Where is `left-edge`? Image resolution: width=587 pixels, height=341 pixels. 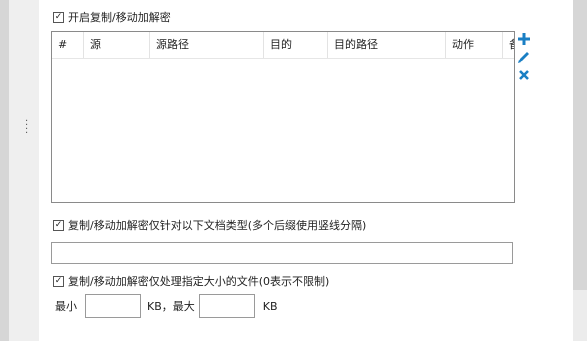
left-edge is located at coordinates (4, 170).